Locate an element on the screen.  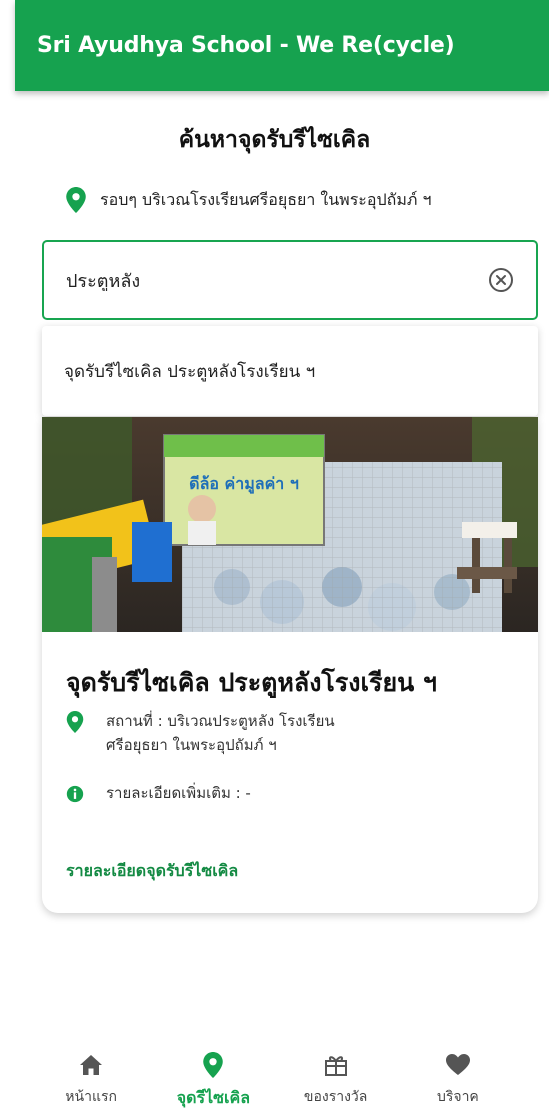
recycle-point-details-link: รายละเอียดจุดรับรีไซเคิล is located at coordinates (152, 871).